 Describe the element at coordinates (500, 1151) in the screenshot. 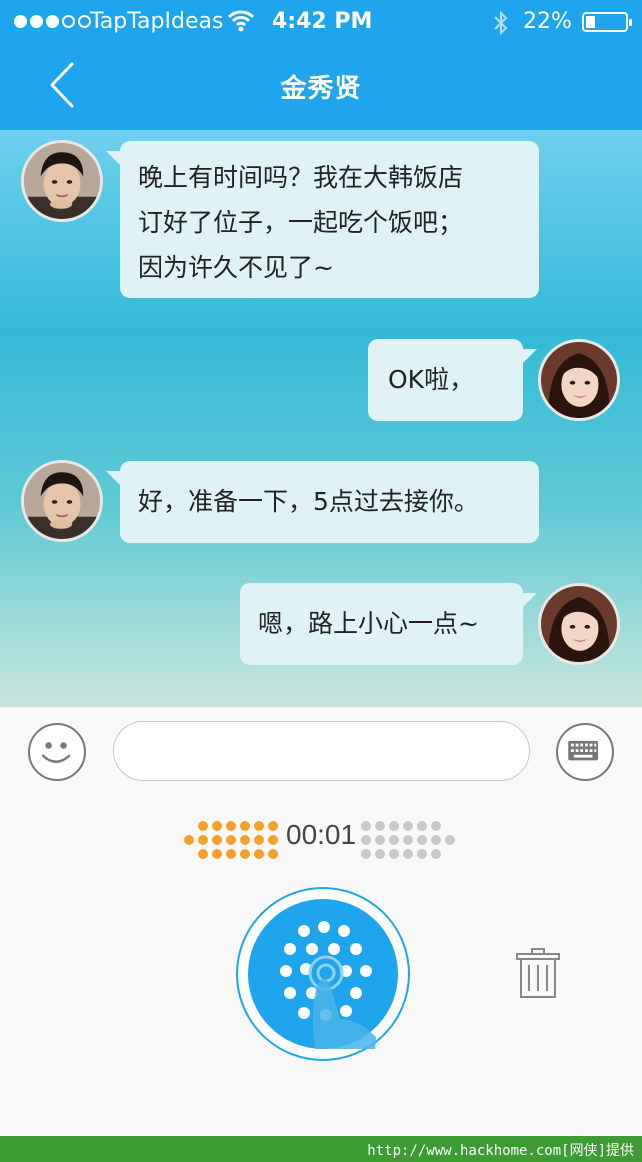

I see `watermark-text: http://www.hackhome.com[网侠]提供` at that location.